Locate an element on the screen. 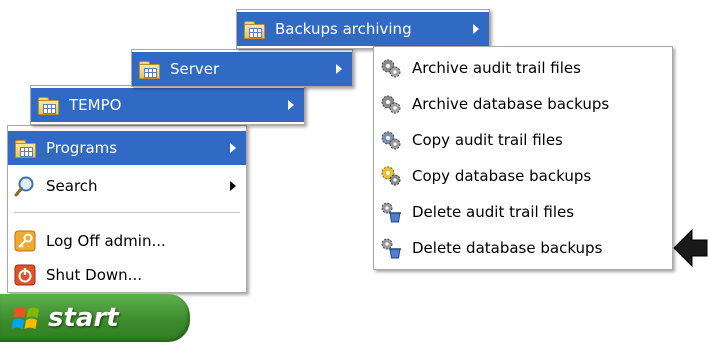 The height and width of the screenshot is (345, 708). programs-item-label: TEMPO is located at coordinates (95, 105).